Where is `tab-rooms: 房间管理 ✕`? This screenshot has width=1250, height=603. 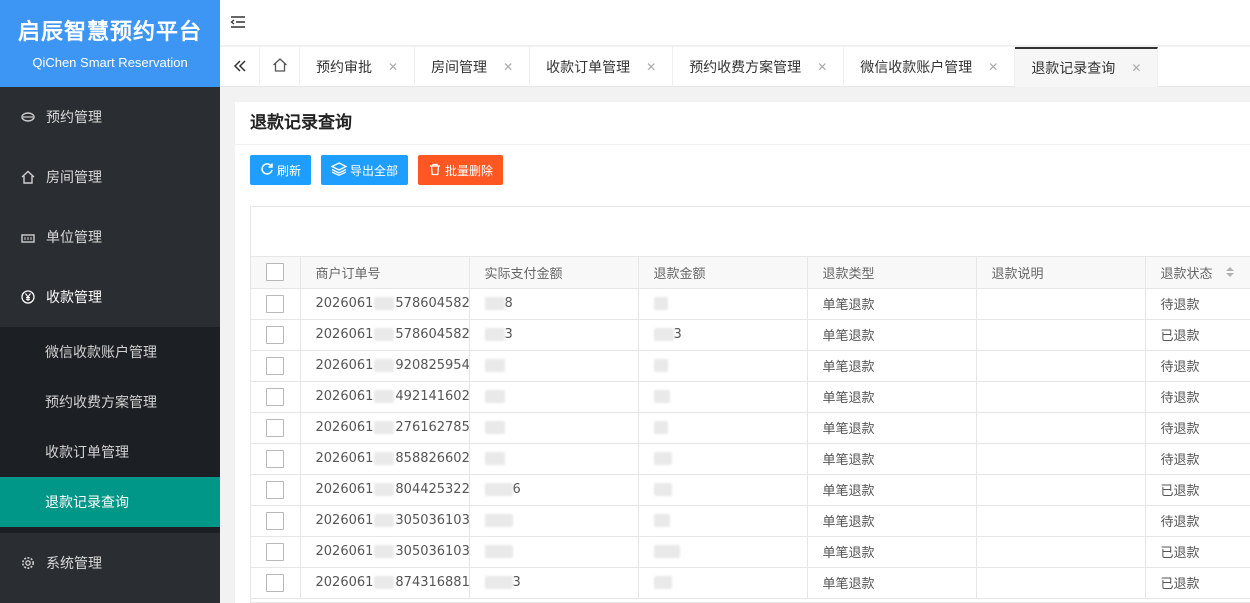
tab-rooms: 房间管理 ✕ is located at coordinates (473, 67).